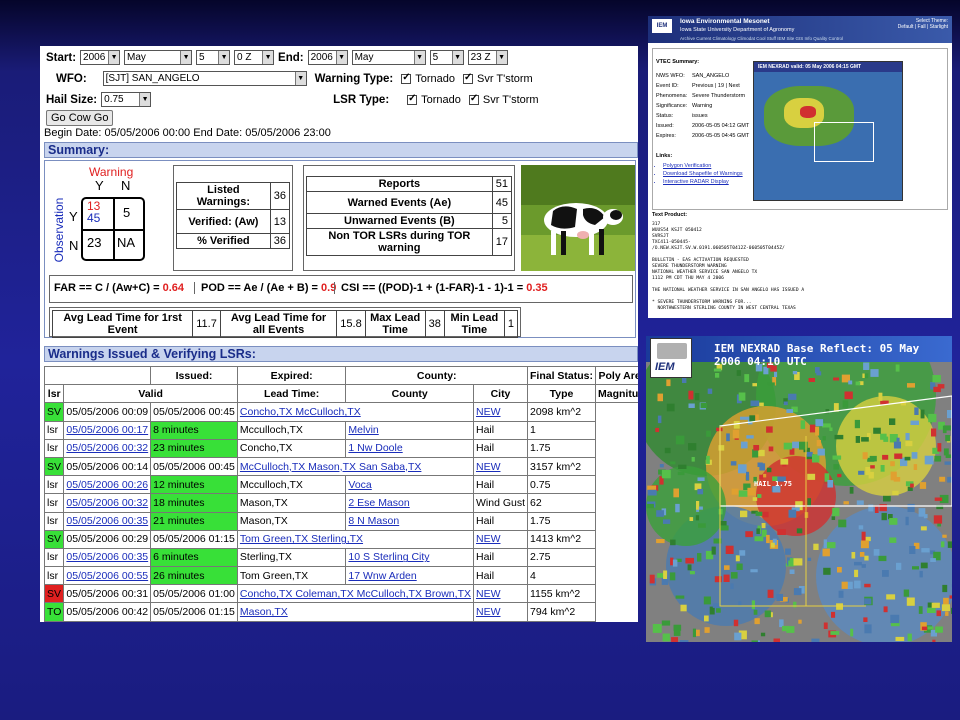 Image resolution: width=960 pixels, height=720 pixels. I want to click on county-cell-link: McCulloch,TX Mason,TX San Saba,TX, so click(331, 467).